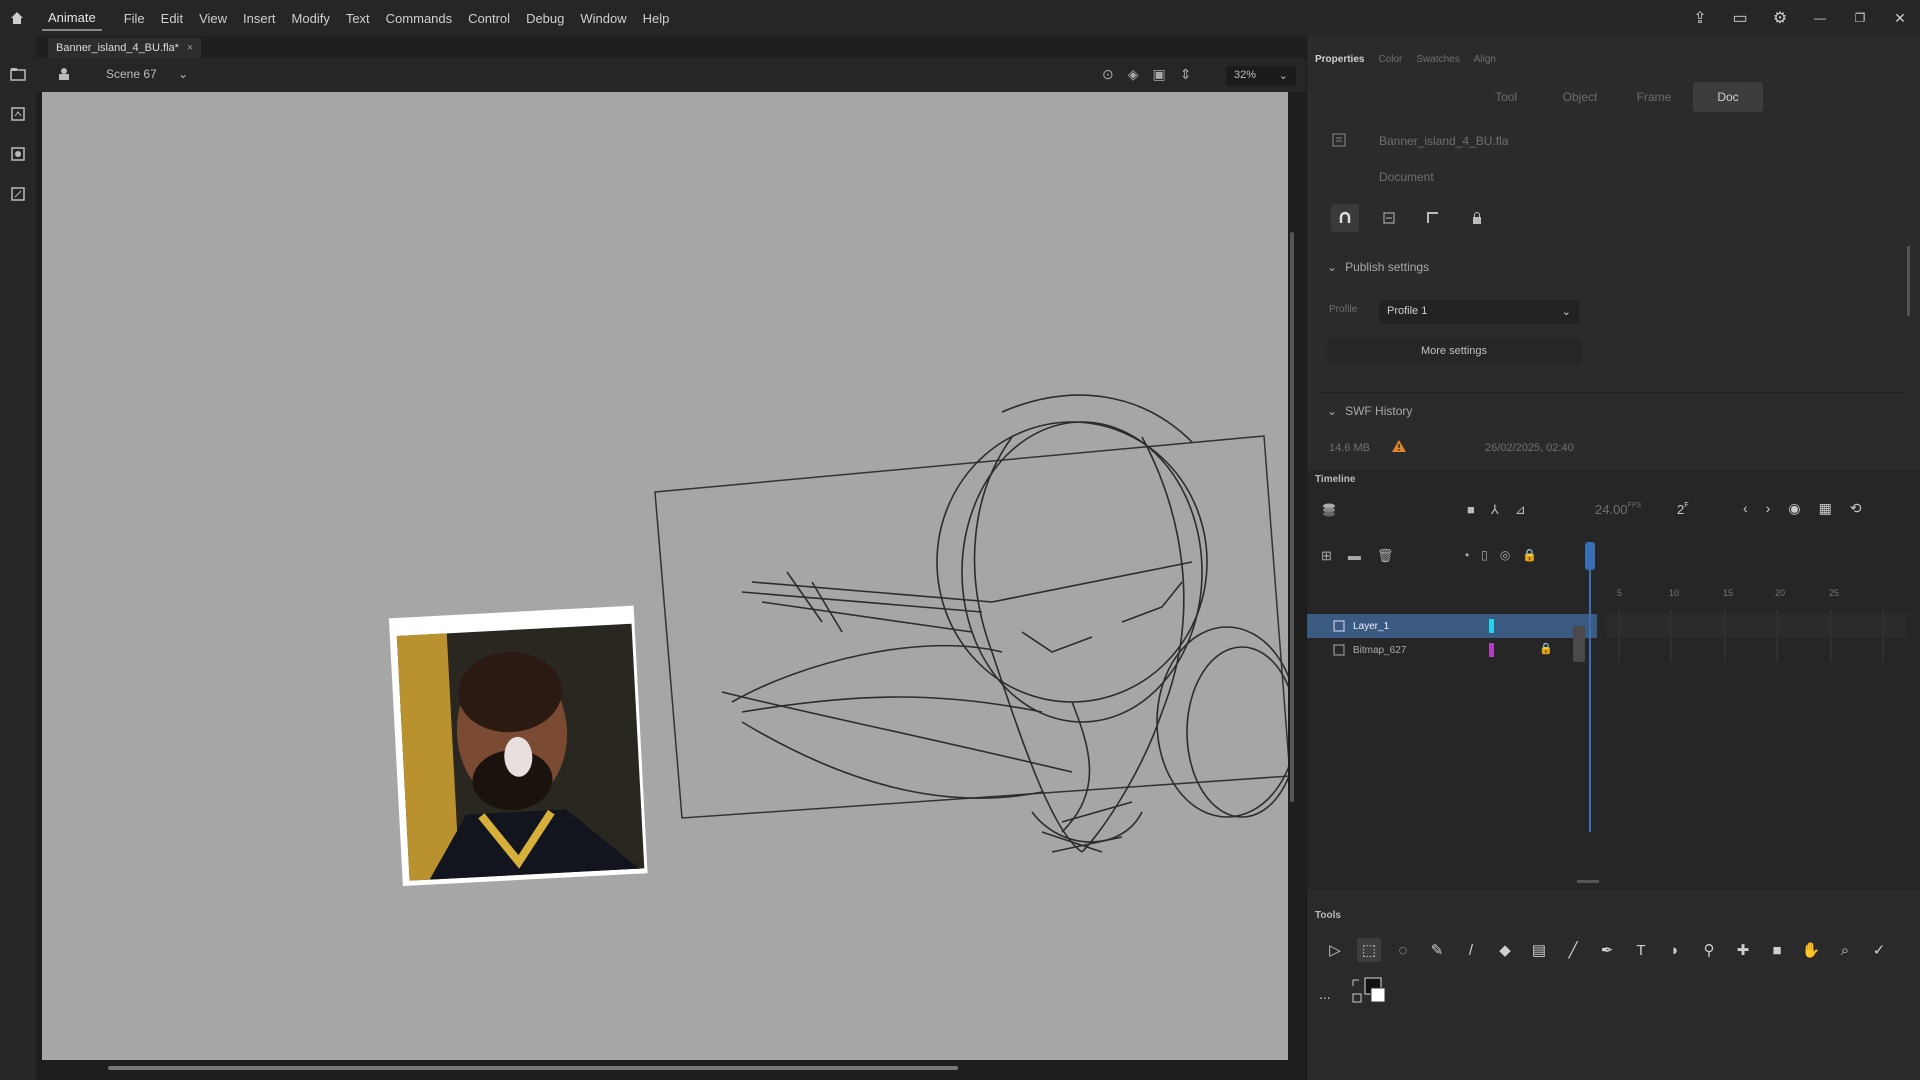  I want to click on profile-select: Profile 1 ⌄, so click(1479, 312).